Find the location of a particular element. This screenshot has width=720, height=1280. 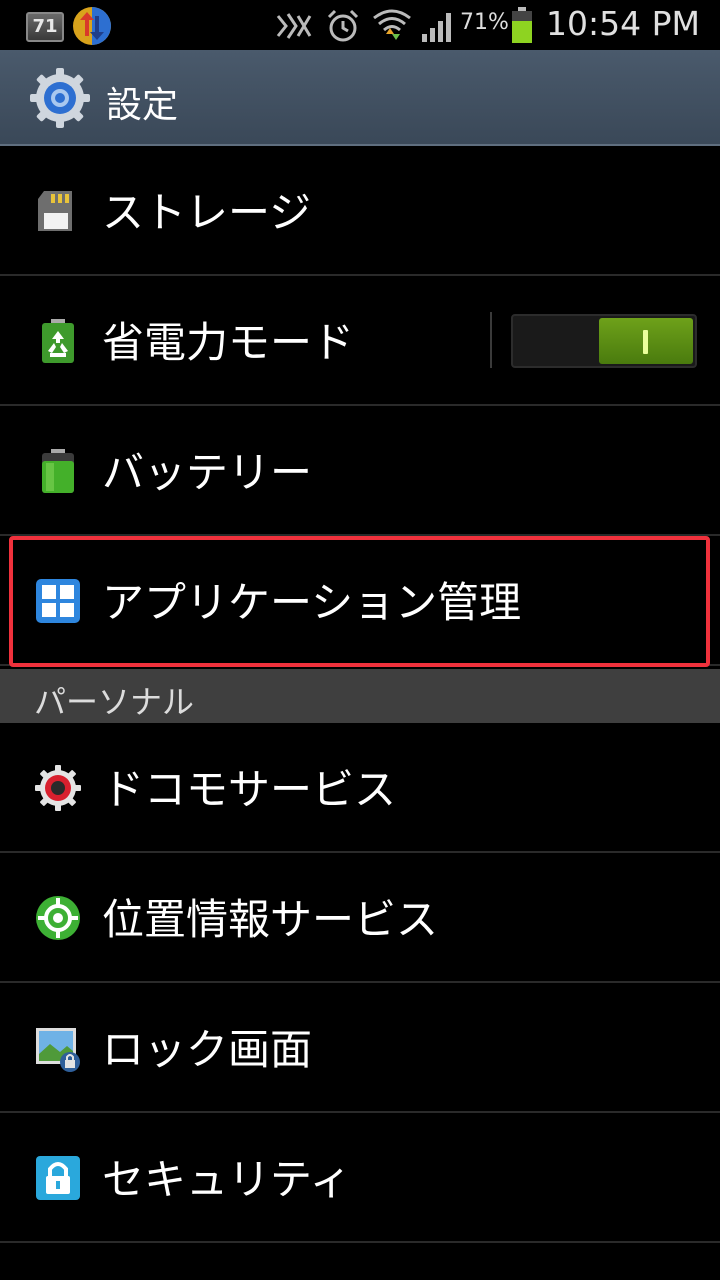

list-item-lock-screen: ロック画面 is located at coordinates (360, 1048).